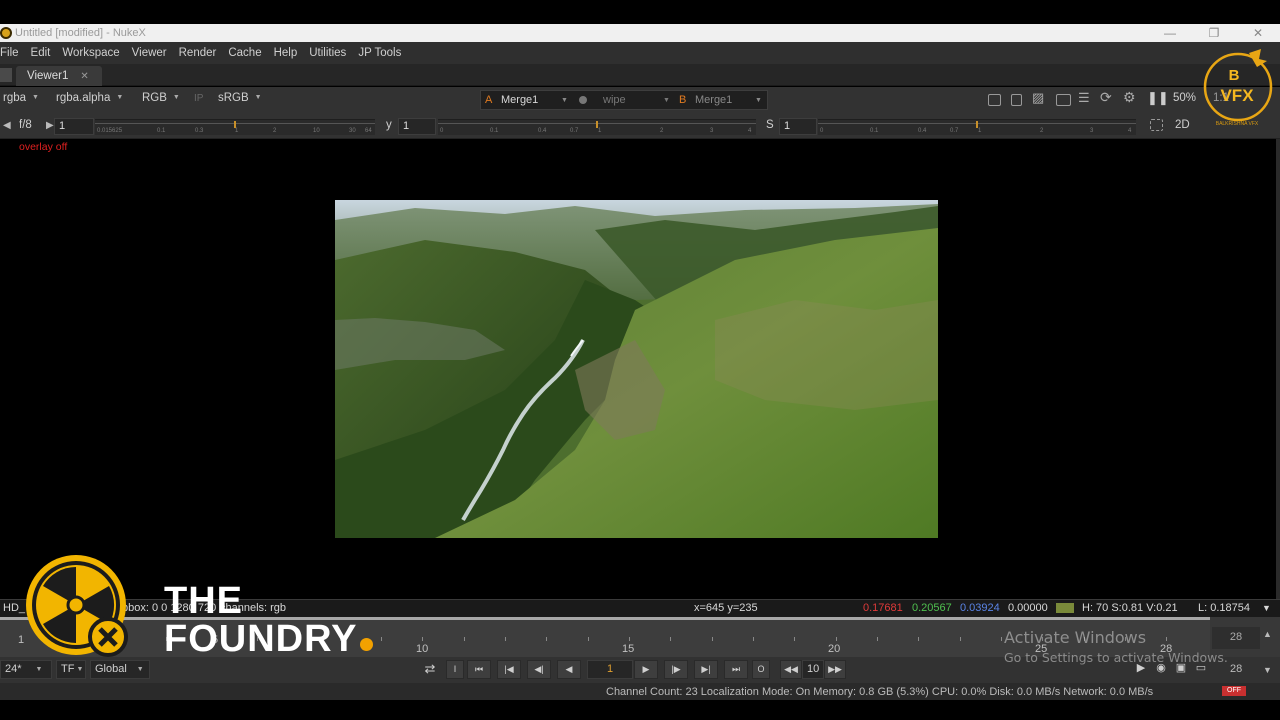  I want to click on step-back-button: ◀|, so click(539, 669).